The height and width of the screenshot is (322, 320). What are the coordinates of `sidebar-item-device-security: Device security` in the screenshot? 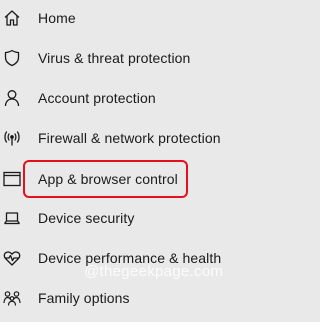 It's located at (146, 218).